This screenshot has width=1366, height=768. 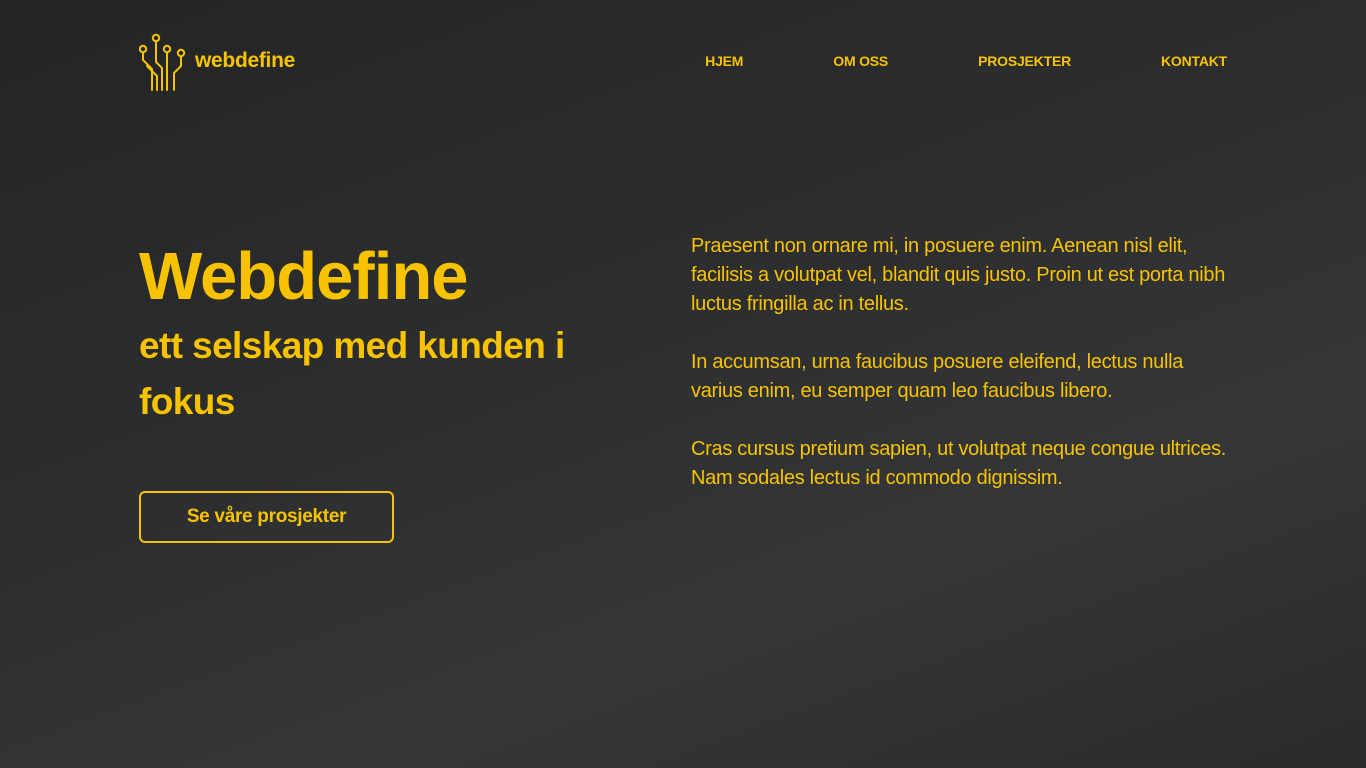 What do you see at coordinates (1024, 61) in the screenshot?
I see `nav-item-prosjekter: PROSJEKTER` at bounding box center [1024, 61].